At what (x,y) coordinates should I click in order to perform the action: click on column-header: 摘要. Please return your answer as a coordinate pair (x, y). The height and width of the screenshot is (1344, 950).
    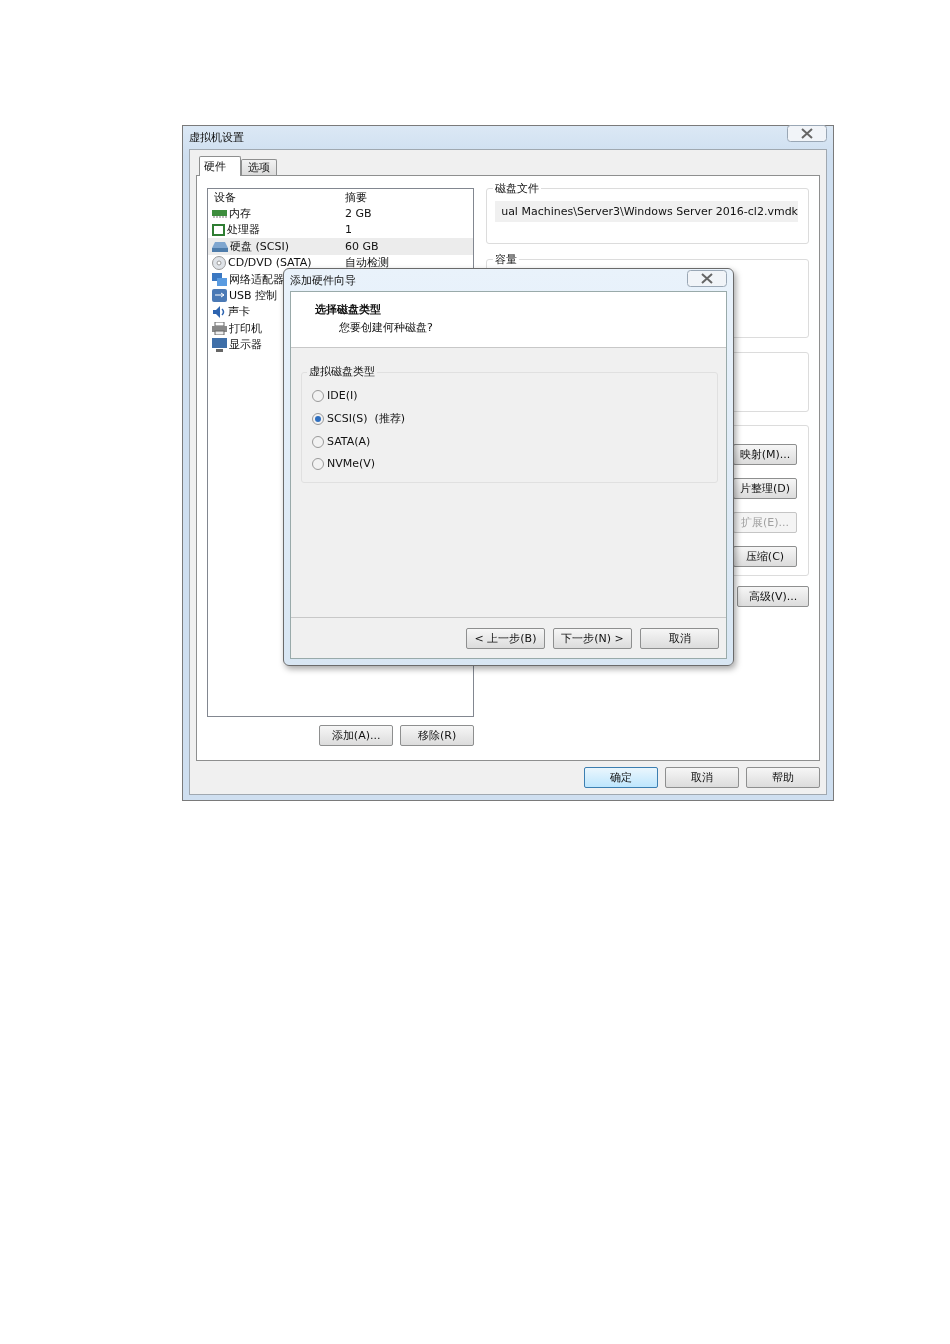
    Looking at the image, I should click on (356, 197).